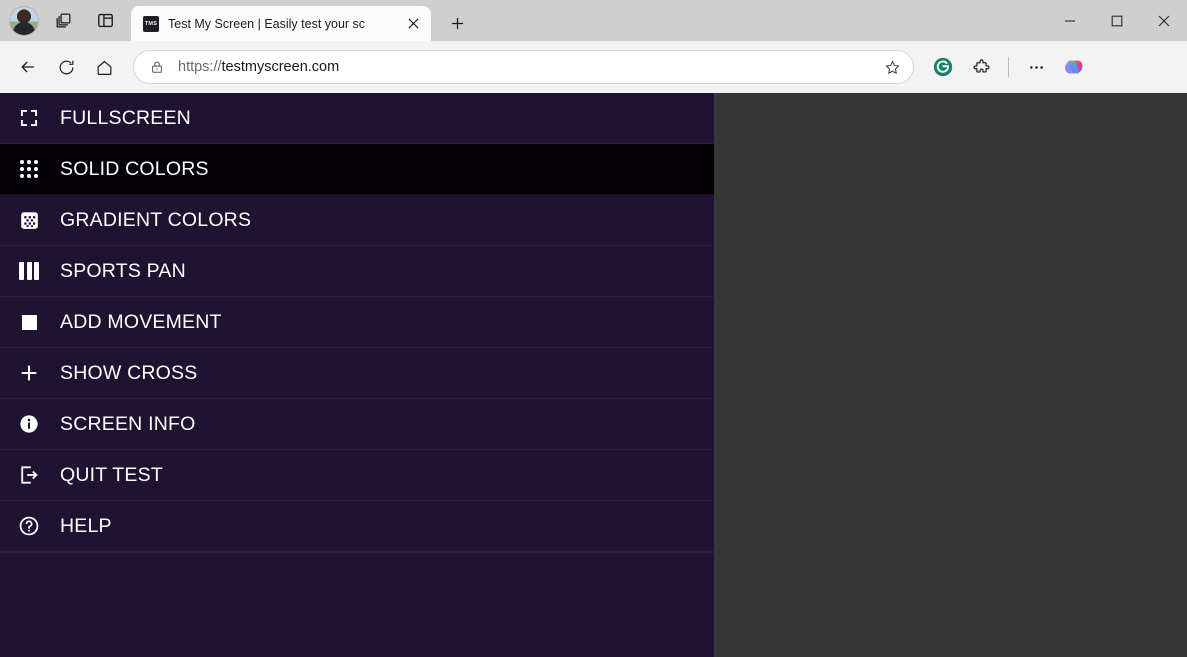 This screenshot has height=657, width=1187. What do you see at coordinates (29, 169) in the screenshot?
I see `solid-colors-icon` at bounding box center [29, 169].